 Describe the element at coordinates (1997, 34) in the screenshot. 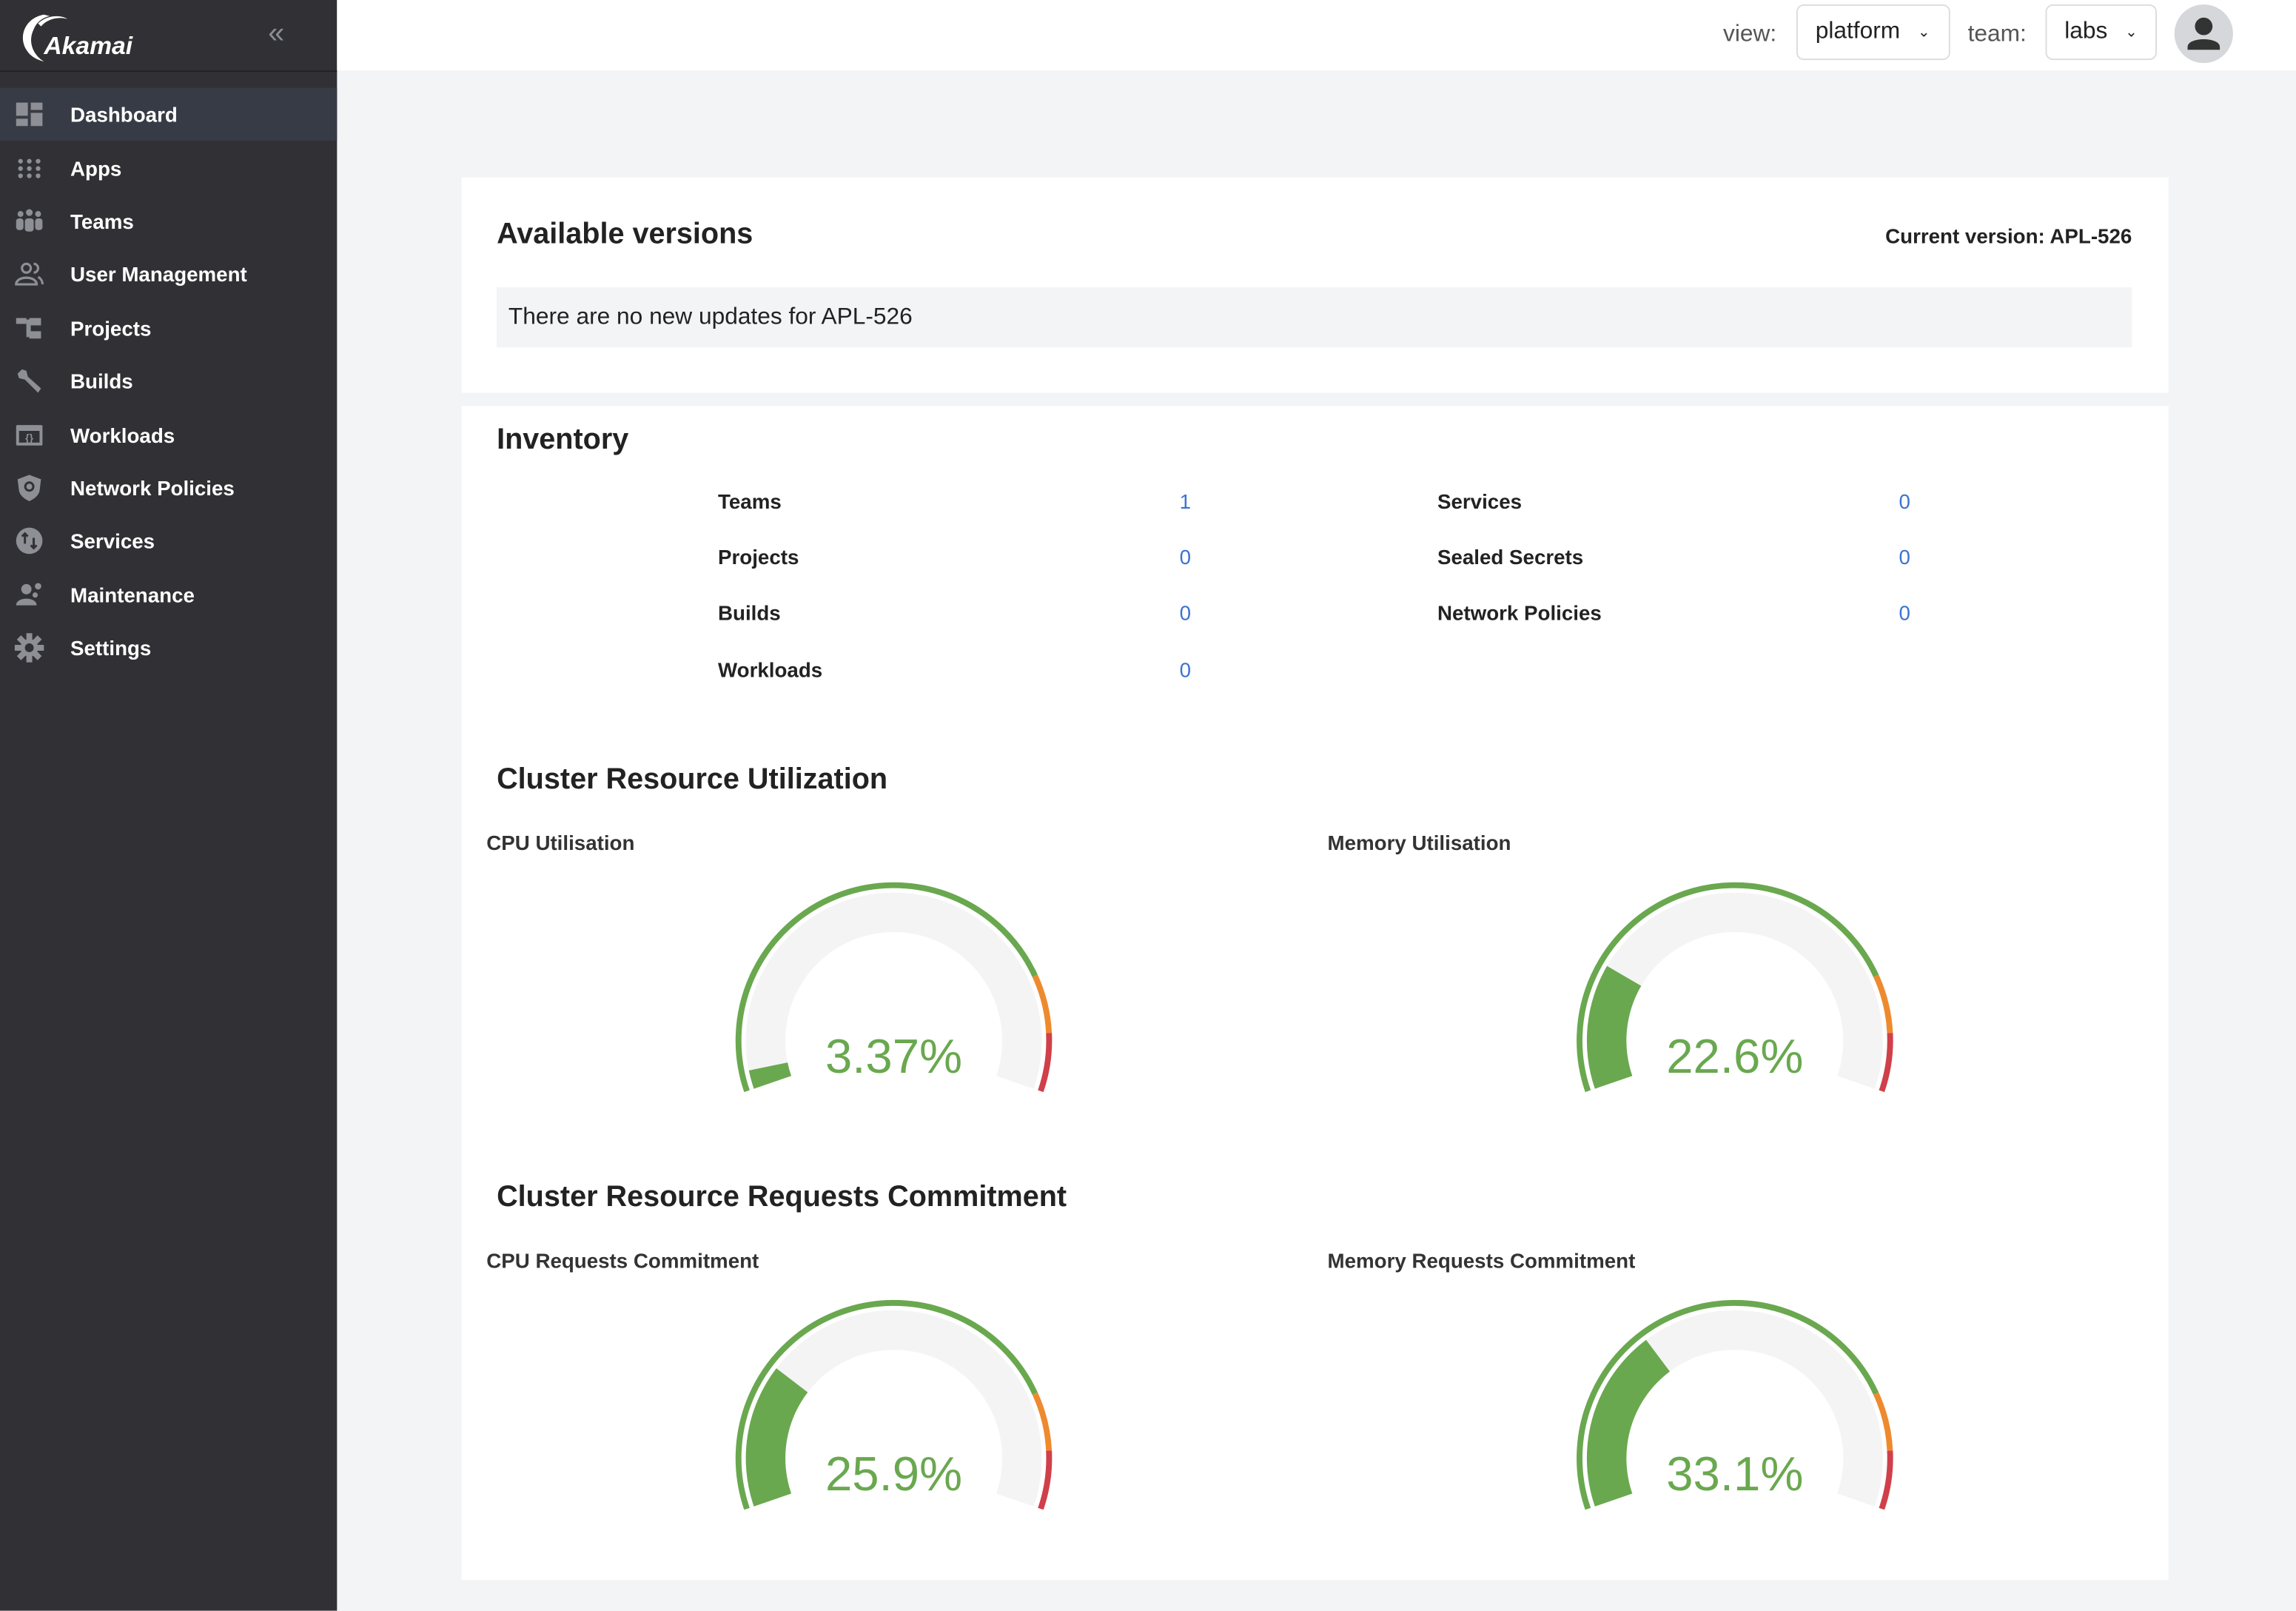

I see `team-label: team:` at that location.